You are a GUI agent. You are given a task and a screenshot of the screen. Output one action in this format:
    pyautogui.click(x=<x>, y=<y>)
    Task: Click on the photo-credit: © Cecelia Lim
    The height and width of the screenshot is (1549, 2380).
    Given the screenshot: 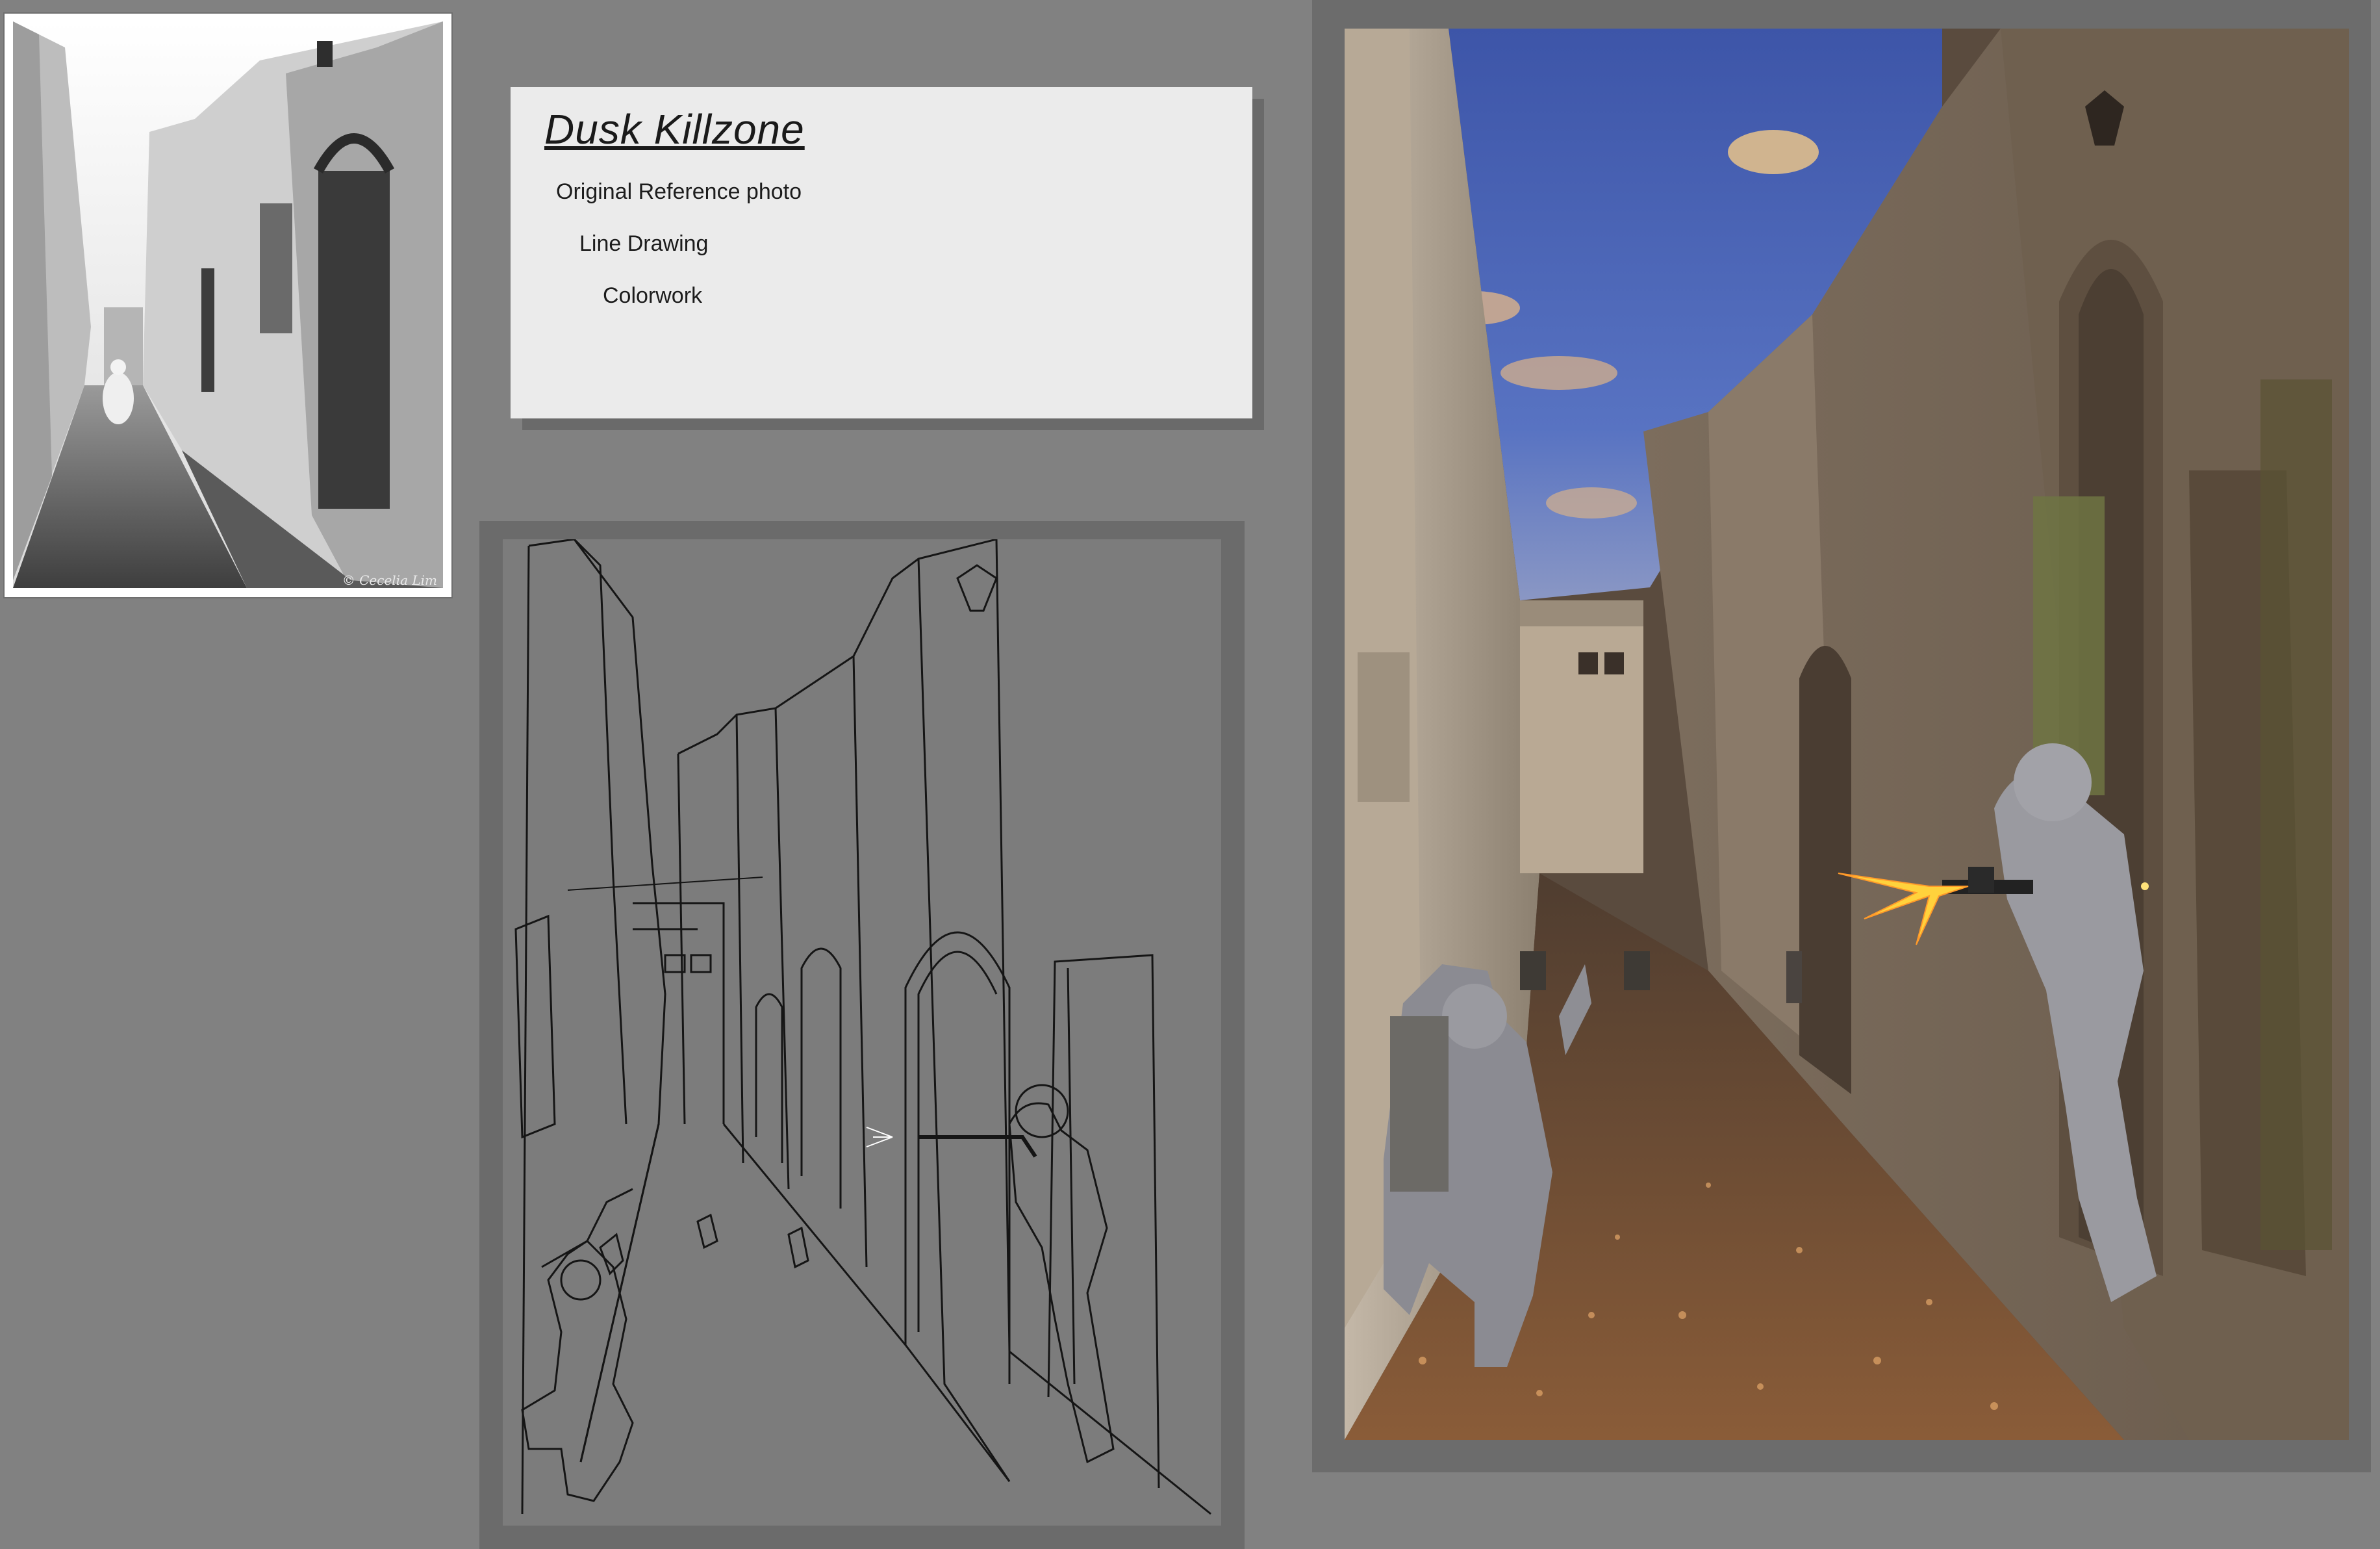 What is the action you would take?
    pyautogui.click(x=389, y=580)
    